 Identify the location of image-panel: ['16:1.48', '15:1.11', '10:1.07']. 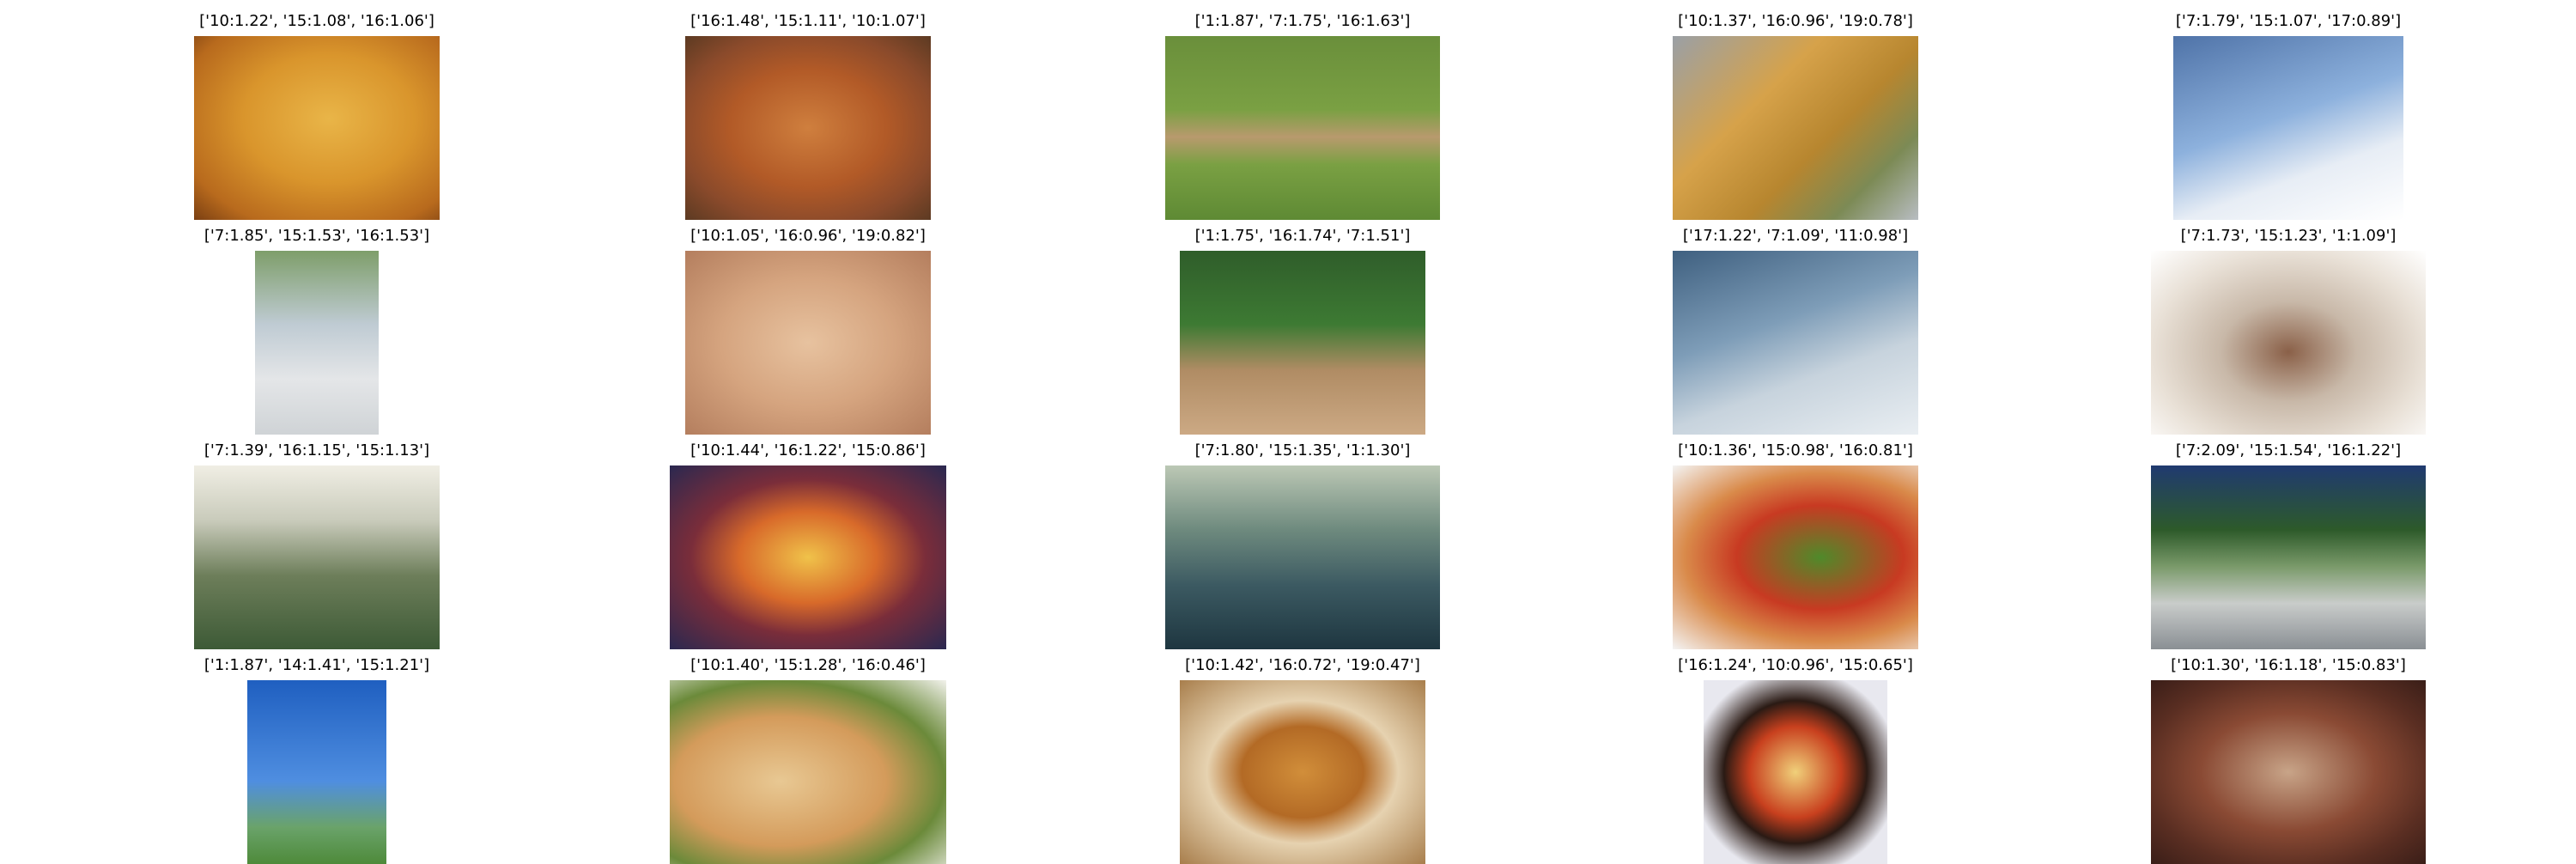
(808, 114).